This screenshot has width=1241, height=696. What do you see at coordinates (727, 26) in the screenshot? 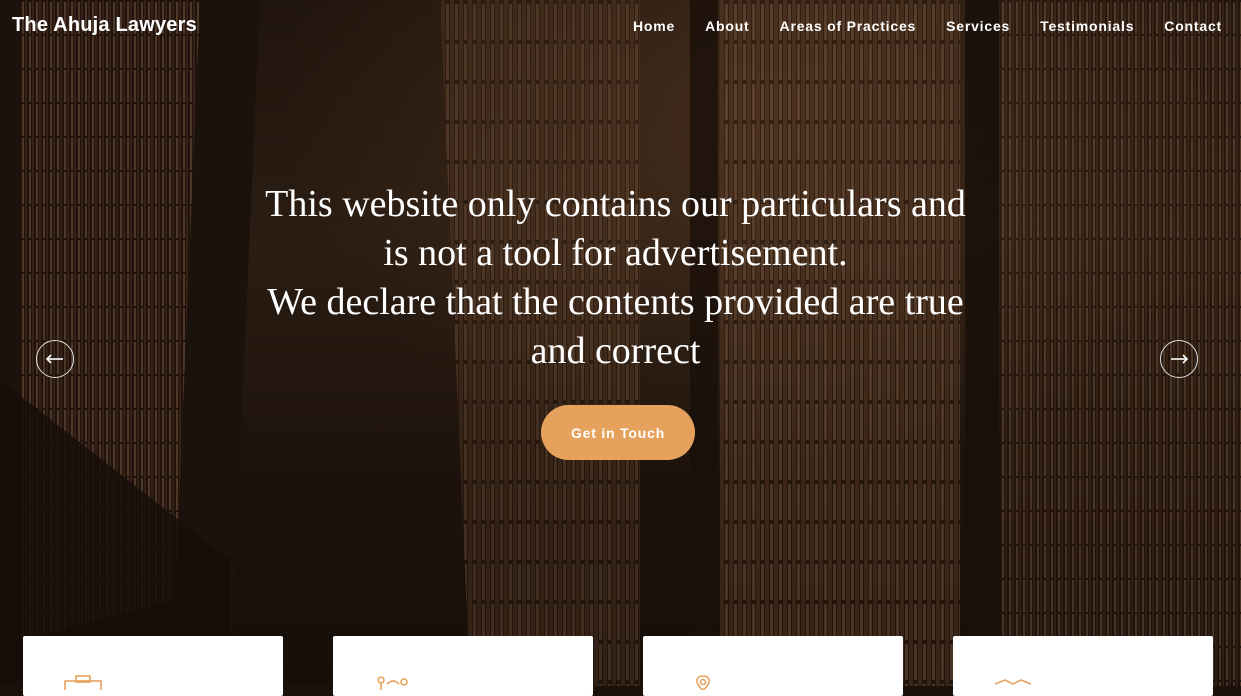
I see `nav-about: About` at bounding box center [727, 26].